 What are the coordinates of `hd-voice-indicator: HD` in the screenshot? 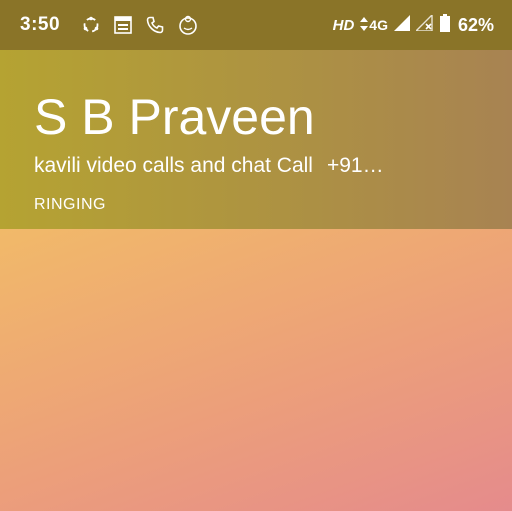 It's located at (343, 25).